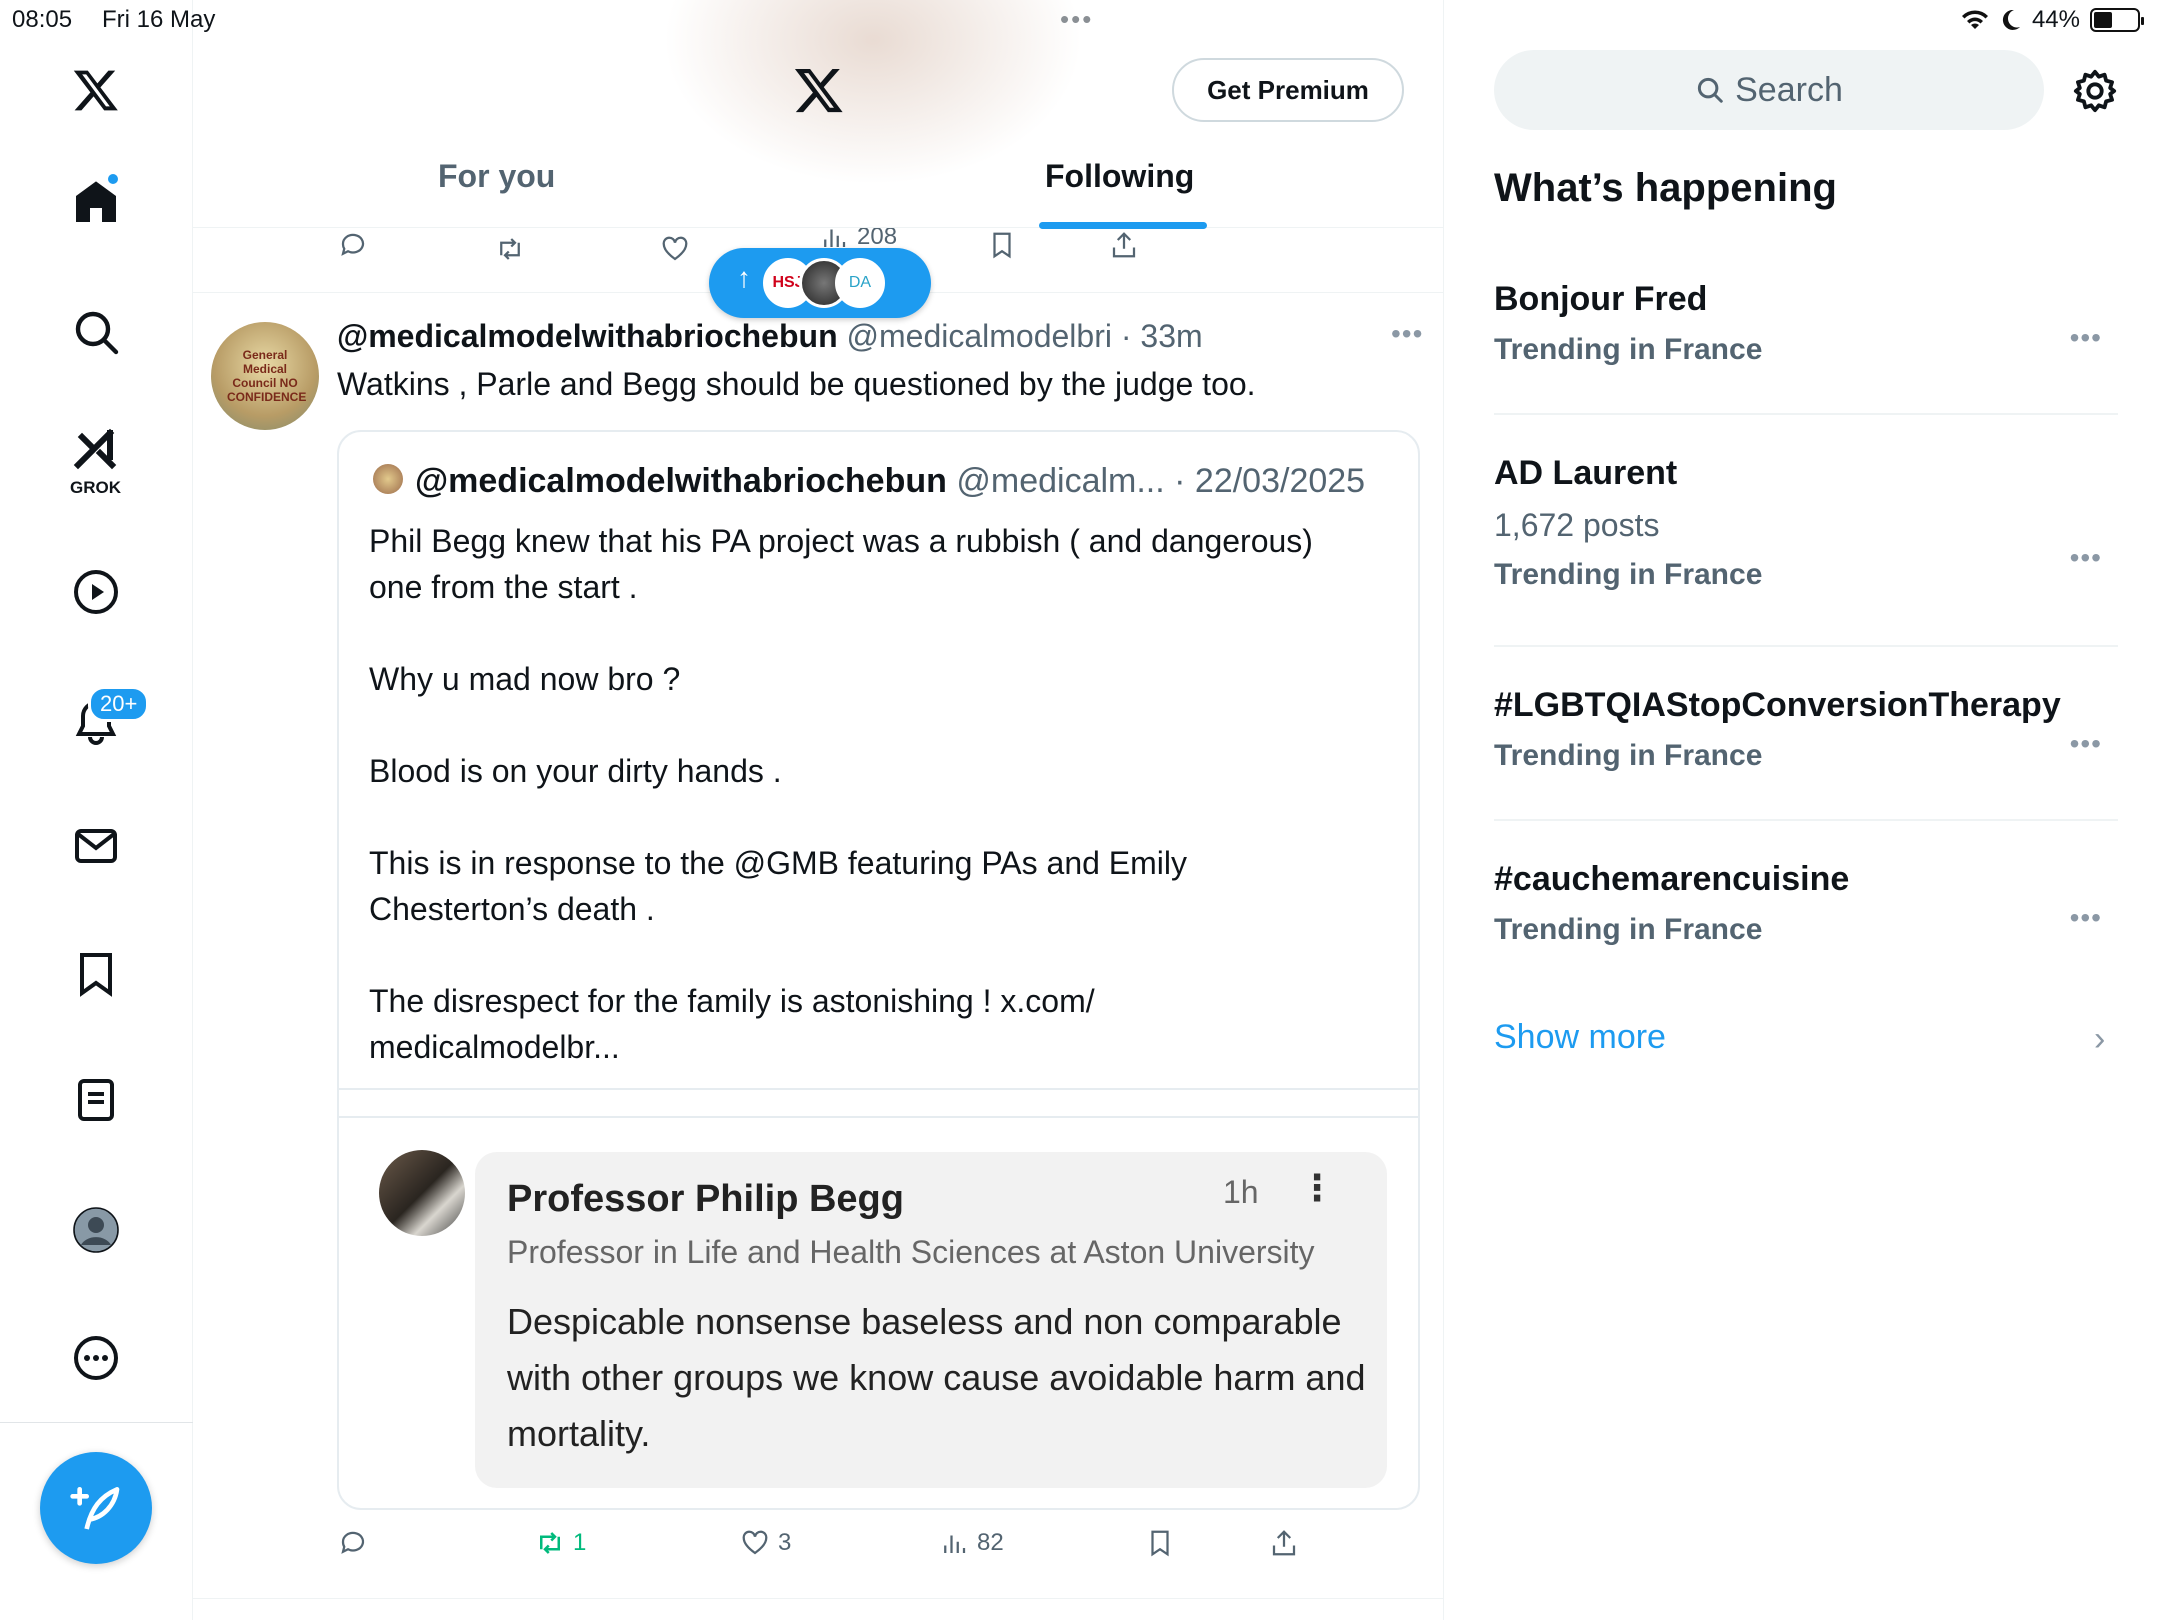  I want to click on nav-video, so click(96, 592).